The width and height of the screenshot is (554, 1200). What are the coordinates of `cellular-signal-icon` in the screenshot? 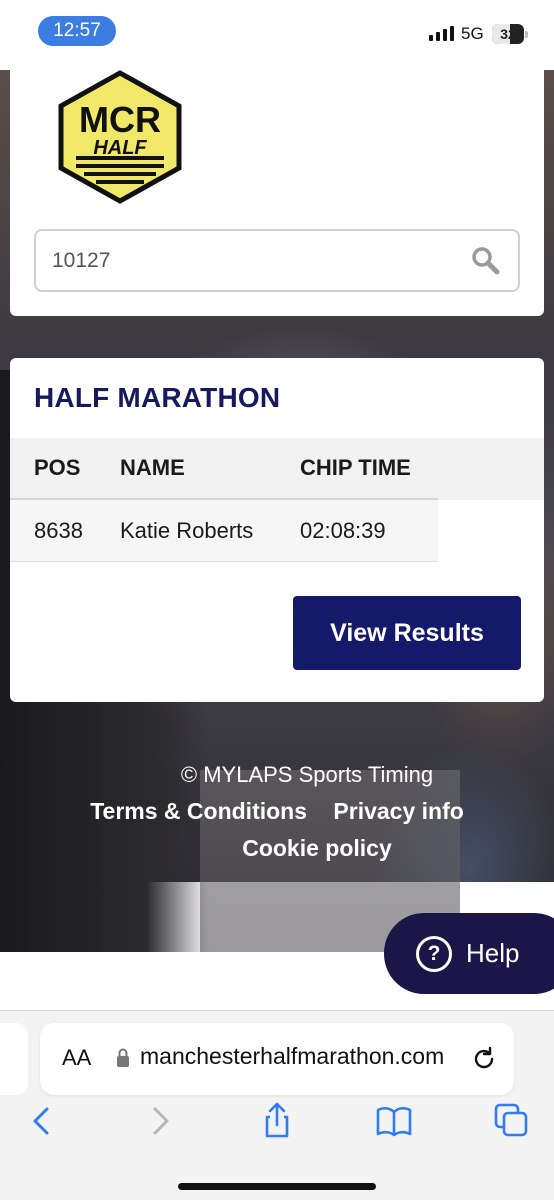 It's located at (441, 33).